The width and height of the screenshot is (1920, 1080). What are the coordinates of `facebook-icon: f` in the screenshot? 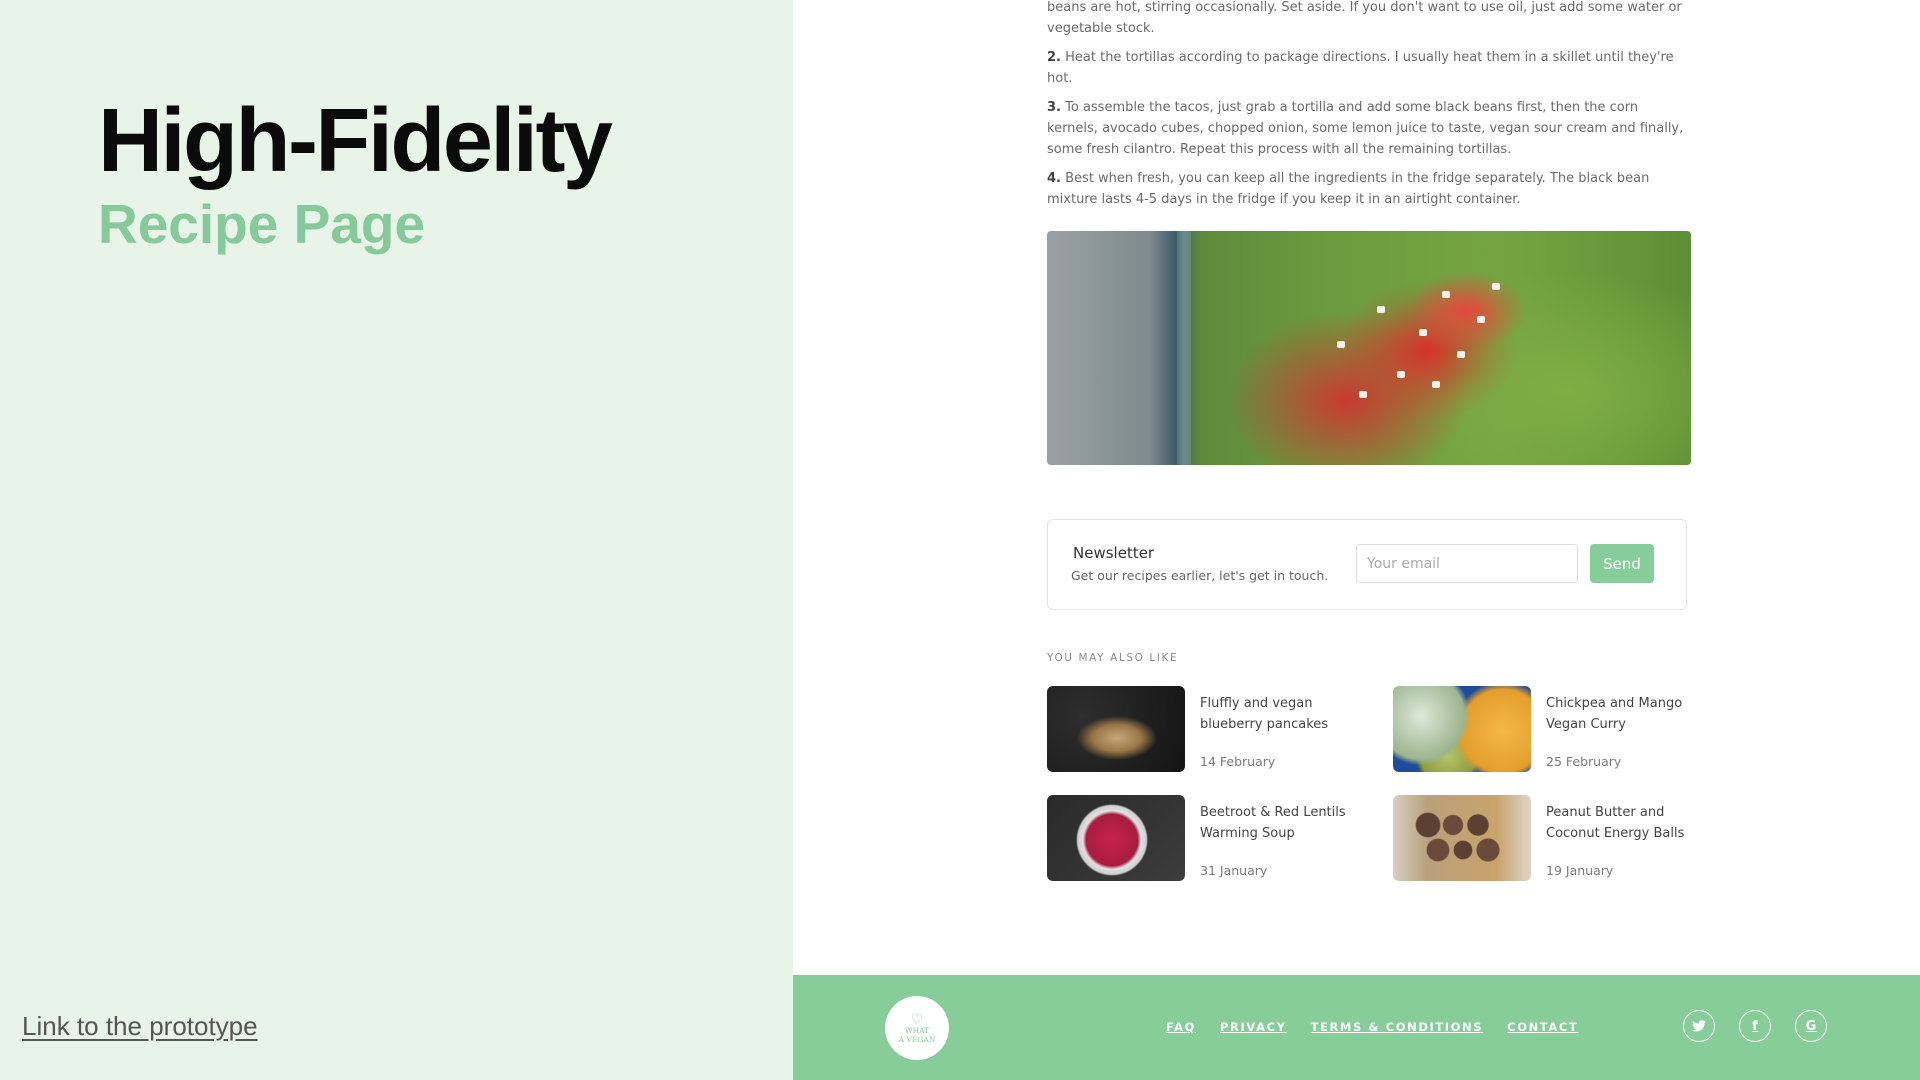 It's located at (1755, 1026).